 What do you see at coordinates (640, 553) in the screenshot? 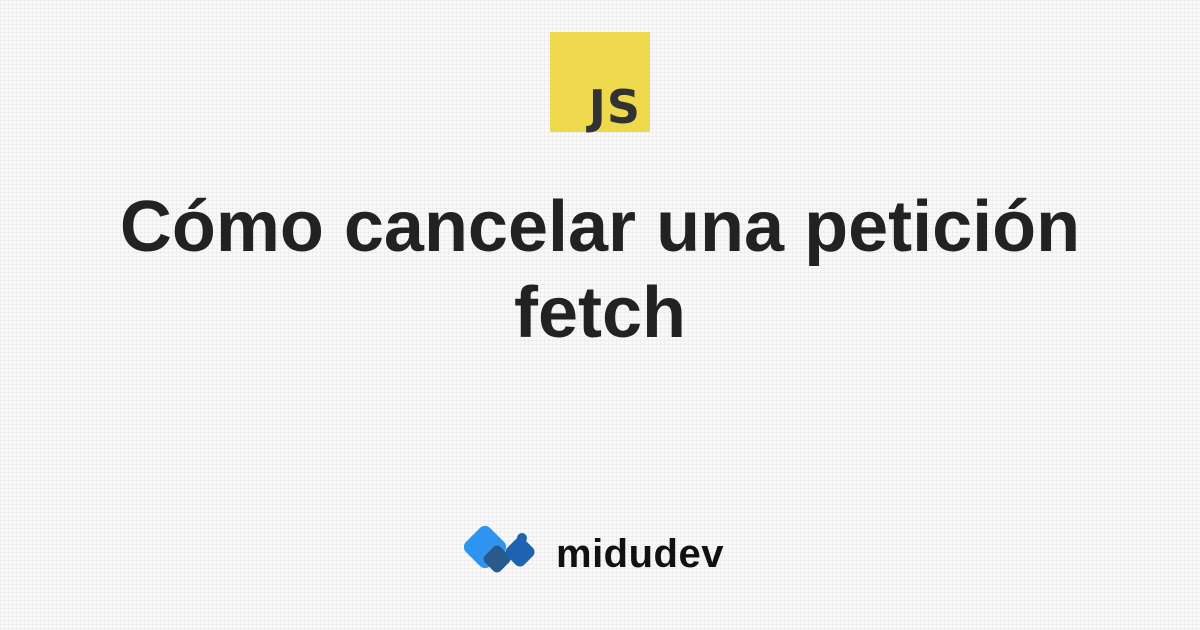
I see `brand-name: midudev` at bounding box center [640, 553].